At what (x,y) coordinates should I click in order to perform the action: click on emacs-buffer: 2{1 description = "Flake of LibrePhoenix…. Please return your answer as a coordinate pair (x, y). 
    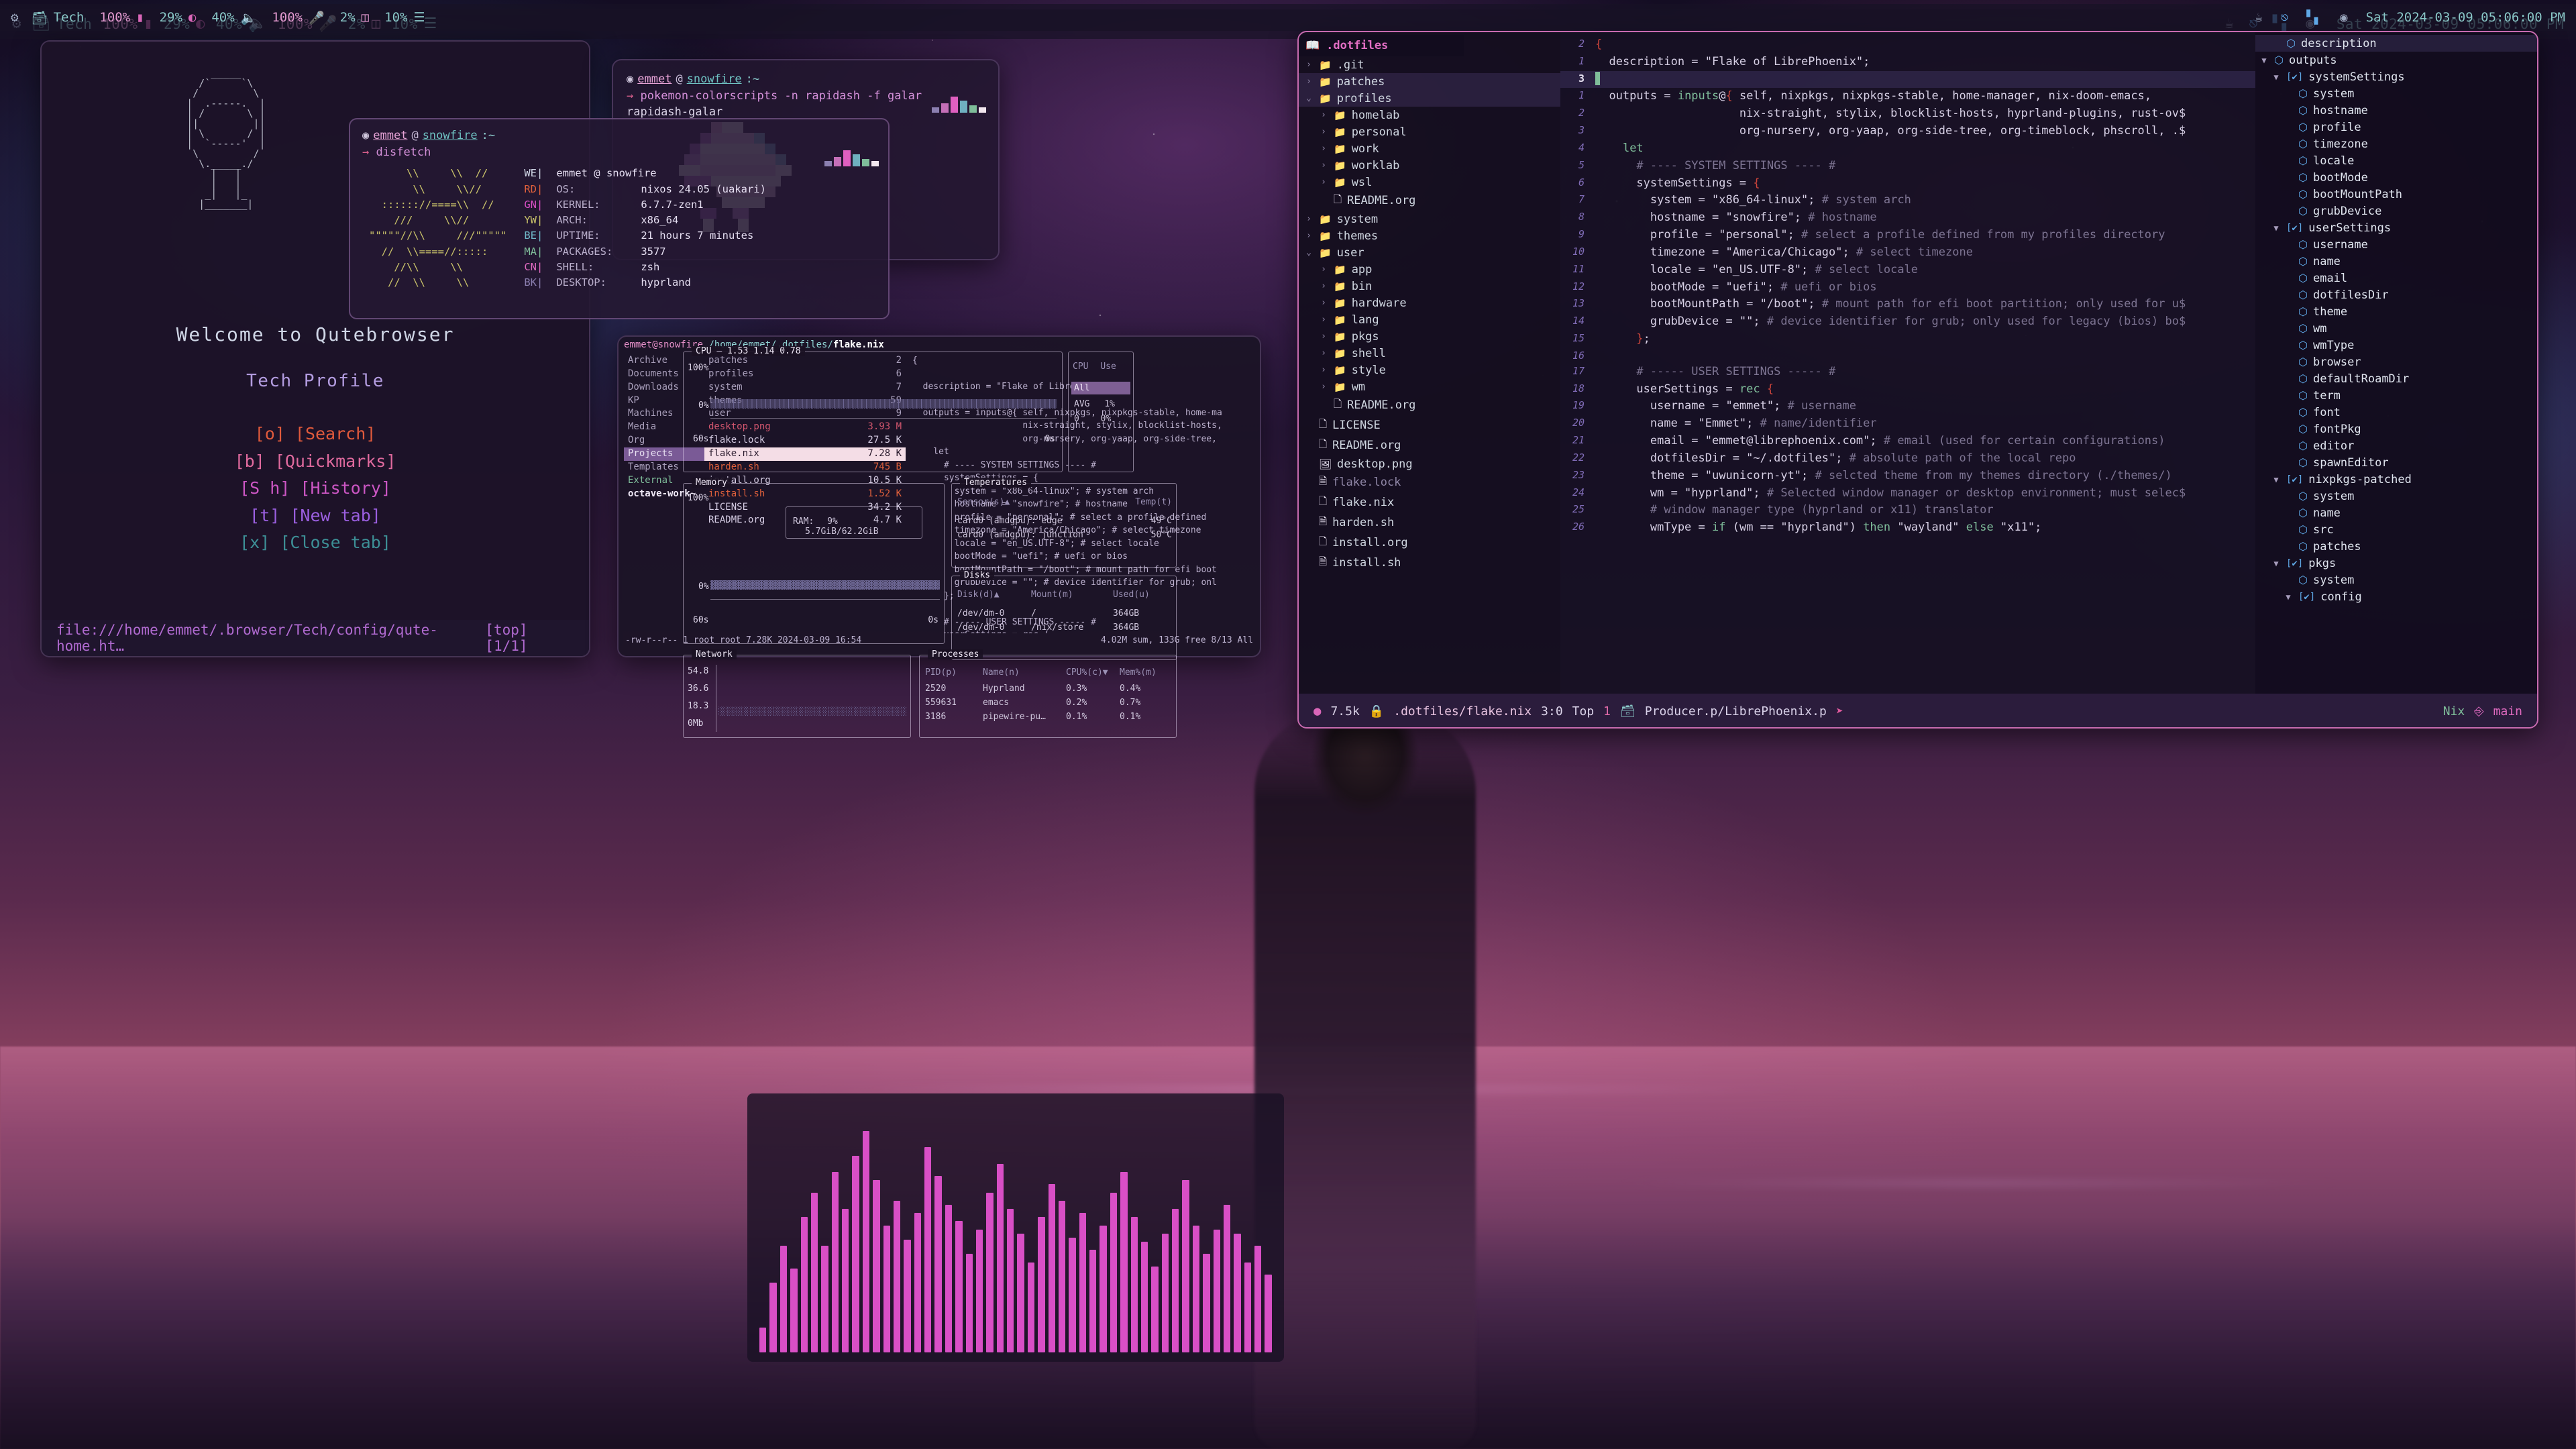
    Looking at the image, I should click on (1907, 363).